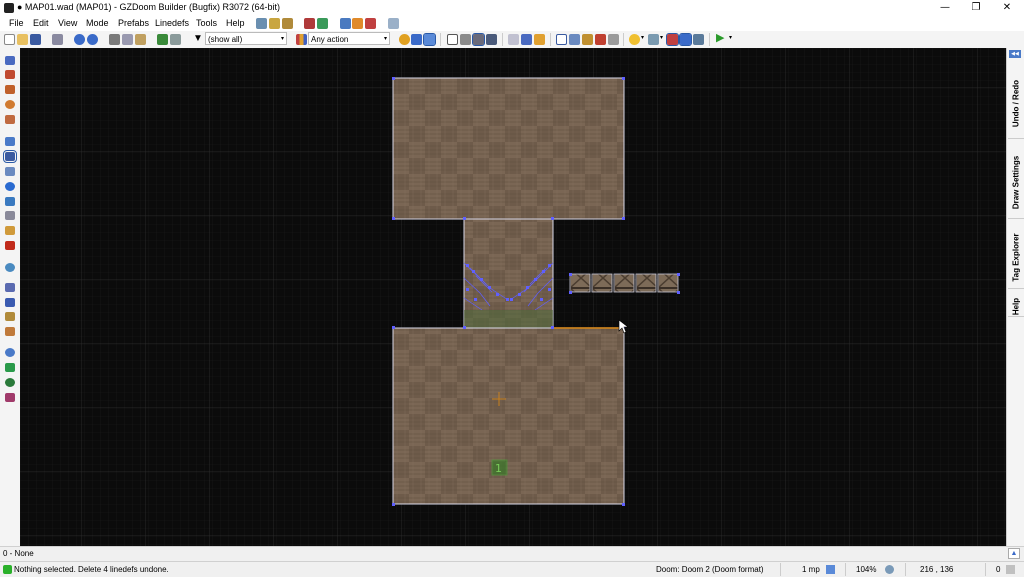  I want to click on menu-file: File, so click(16, 23).